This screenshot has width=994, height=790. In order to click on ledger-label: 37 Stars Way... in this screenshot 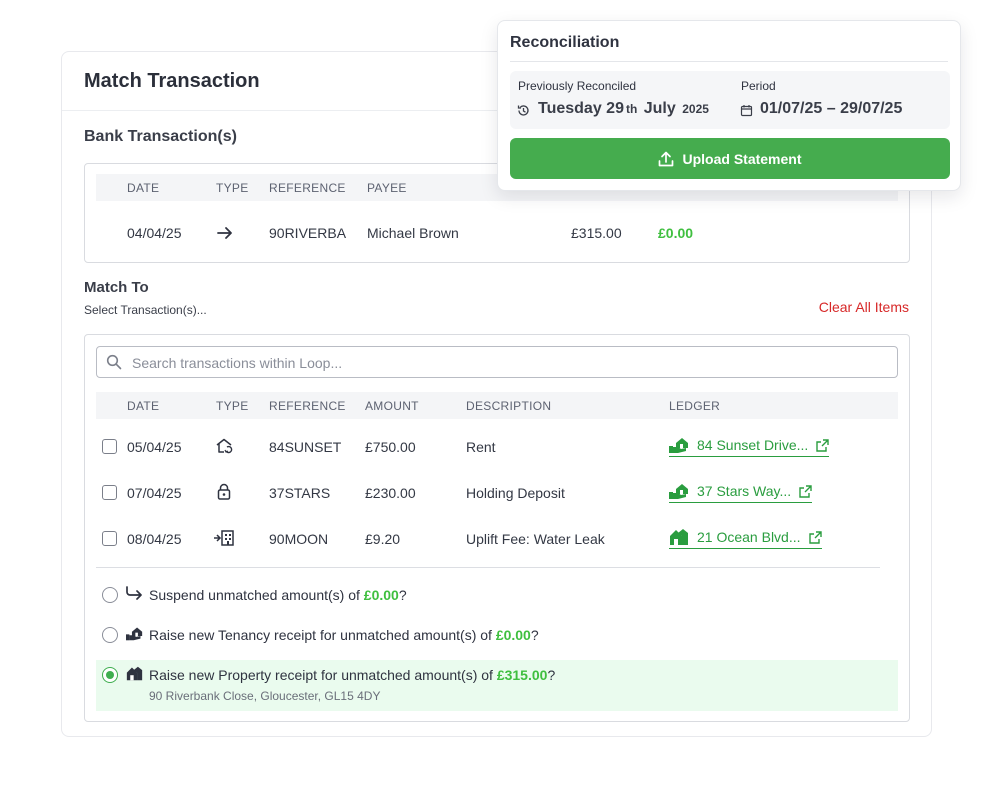, I will do `click(744, 491)`.